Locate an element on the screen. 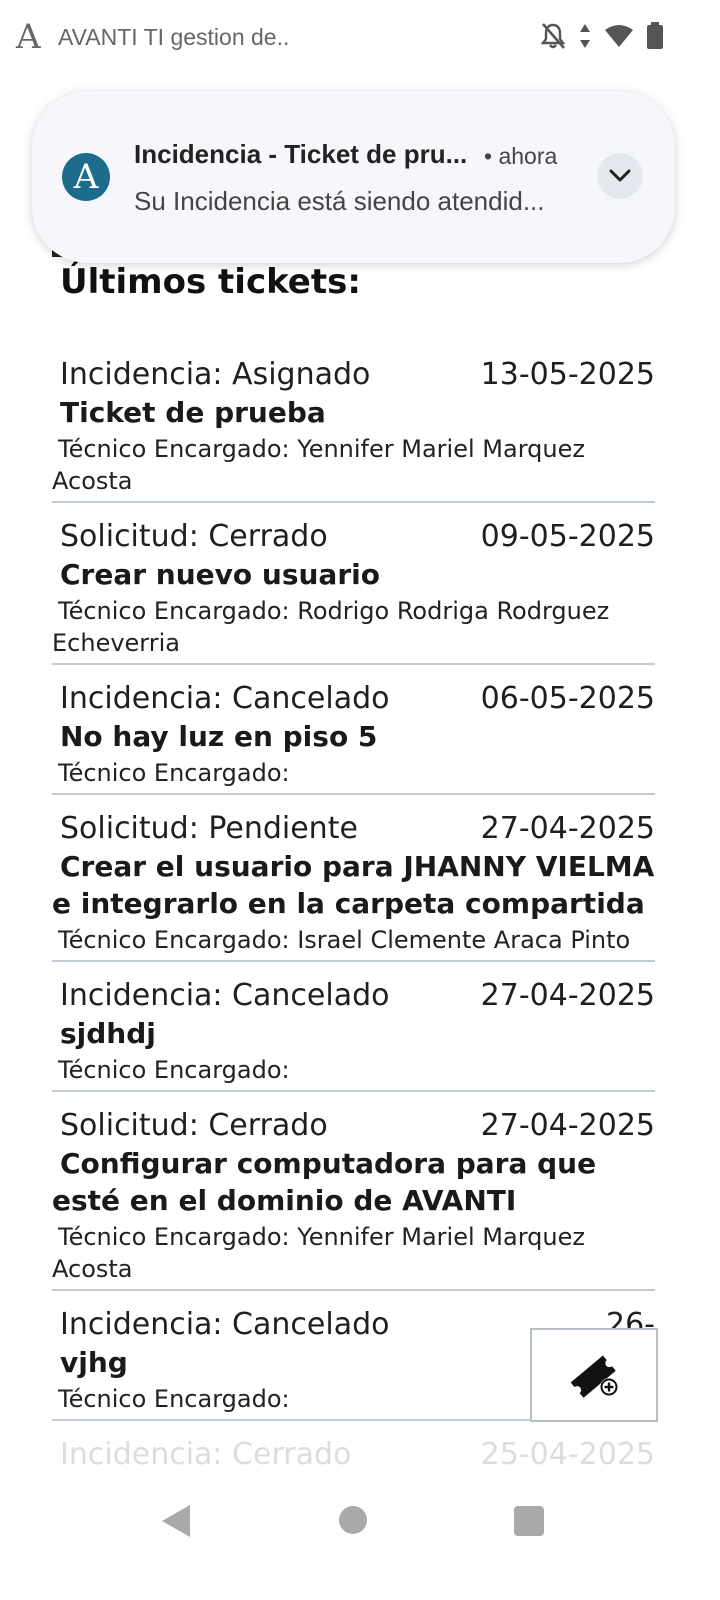 Image resolution: width=720 pixels, height=1600 pixels. ticket-status: Solicitud: Pendiente is located at coordinates (209, 828).